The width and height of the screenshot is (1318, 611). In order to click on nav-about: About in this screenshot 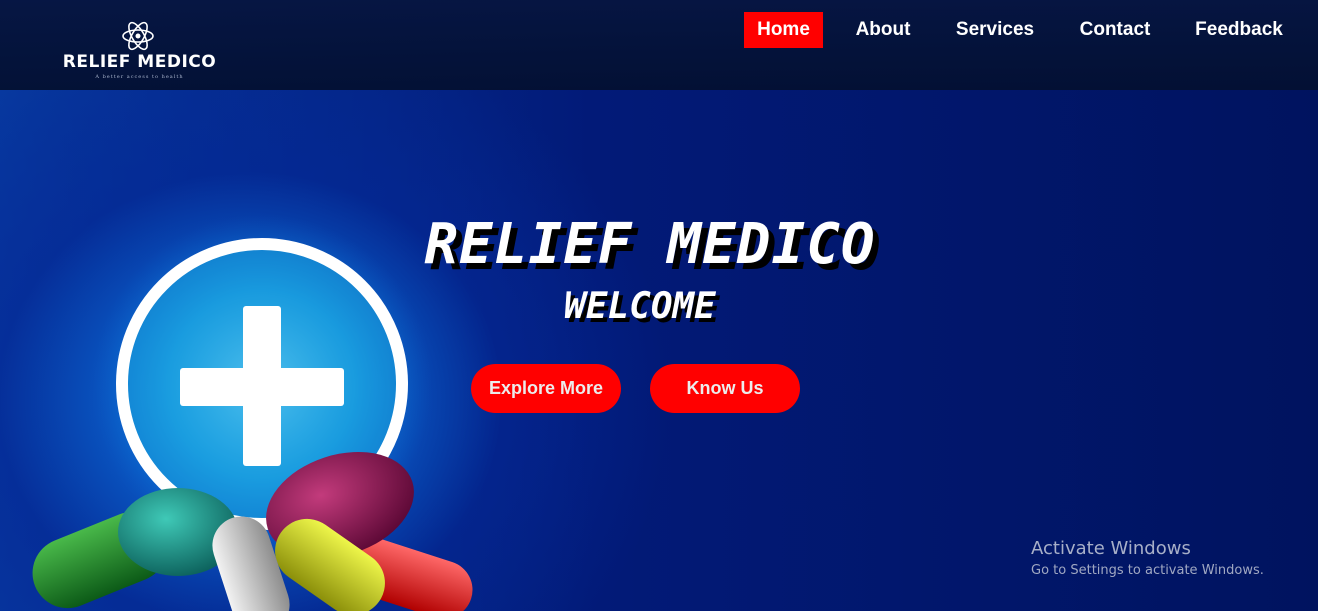, I will do `click(883, 30)`.